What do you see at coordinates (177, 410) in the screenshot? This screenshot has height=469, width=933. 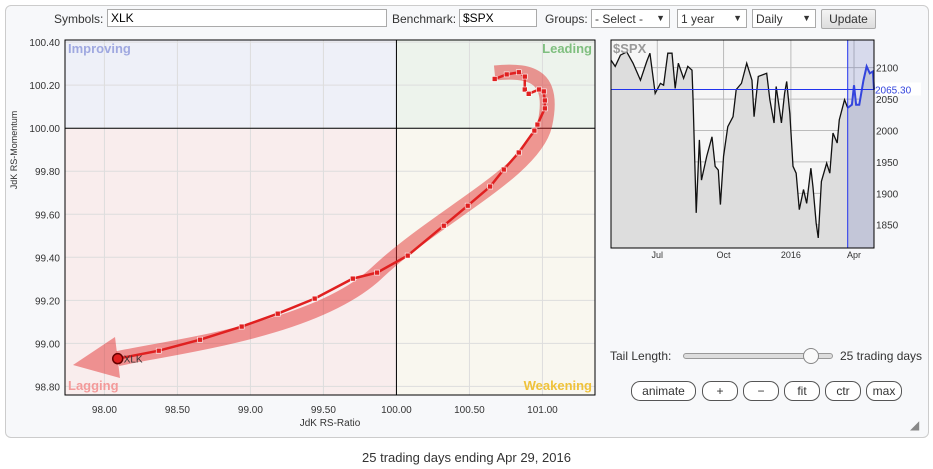 I see `x-tick-label: 98.50` at bounding box center [177, 410].